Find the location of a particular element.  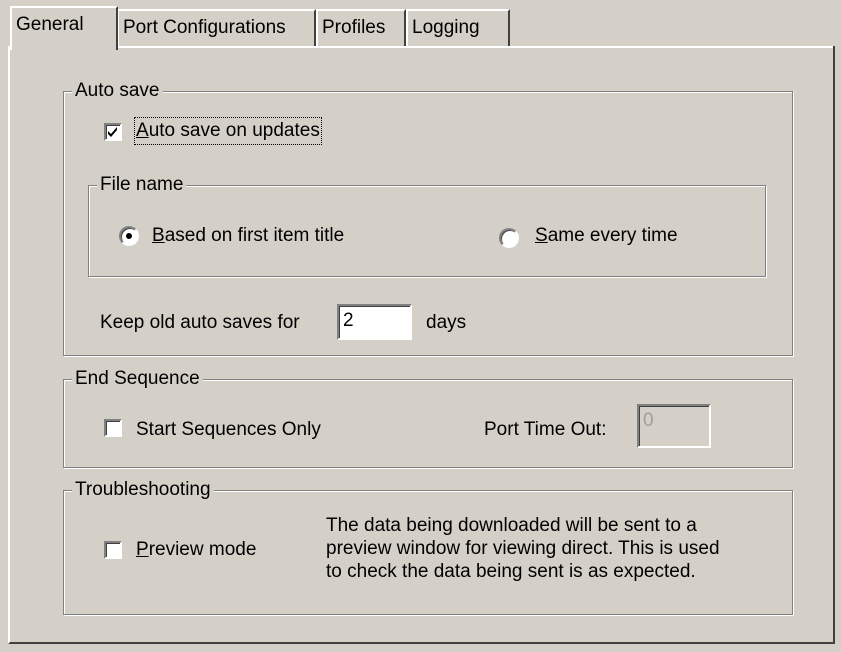

auto-save-checkbox-label: Auto save on updates is located at coordinates (228, 131).